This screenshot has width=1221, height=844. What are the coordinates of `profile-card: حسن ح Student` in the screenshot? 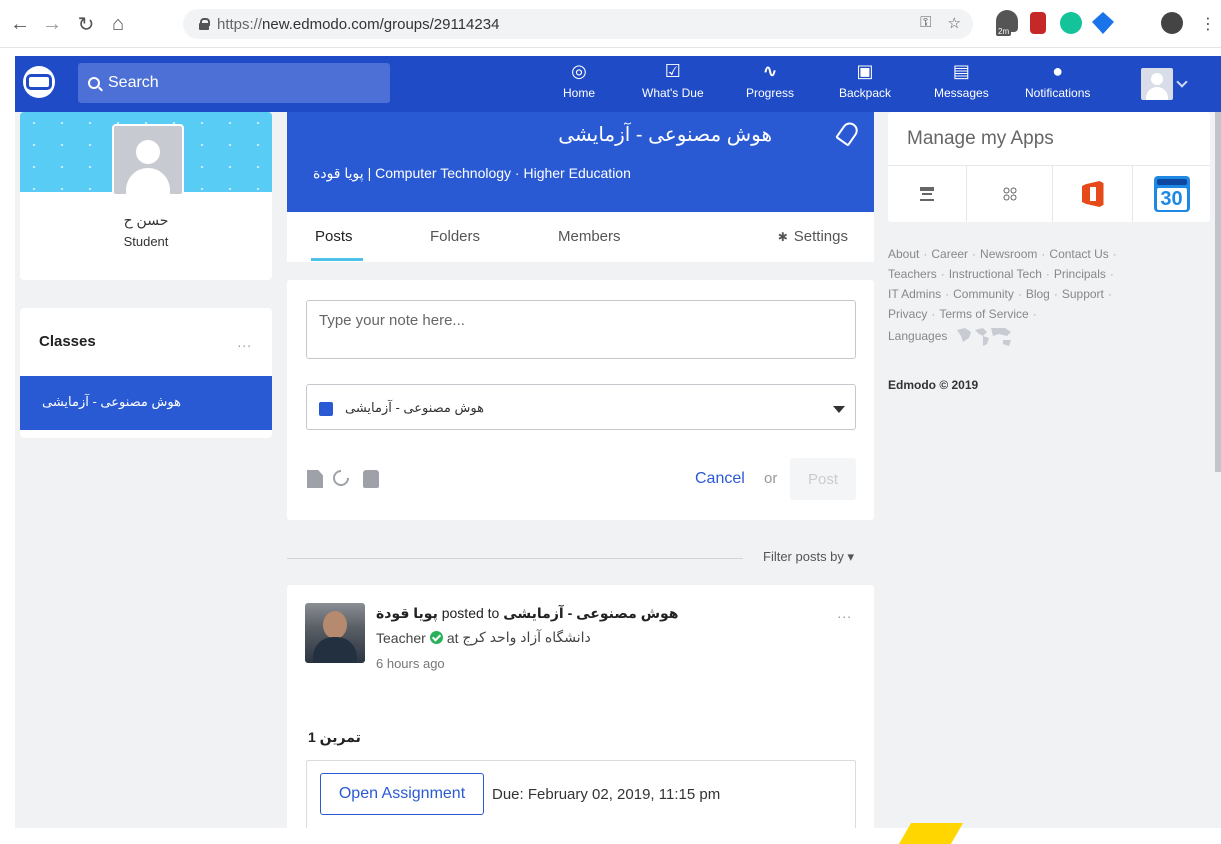 It's located at (146, 196).